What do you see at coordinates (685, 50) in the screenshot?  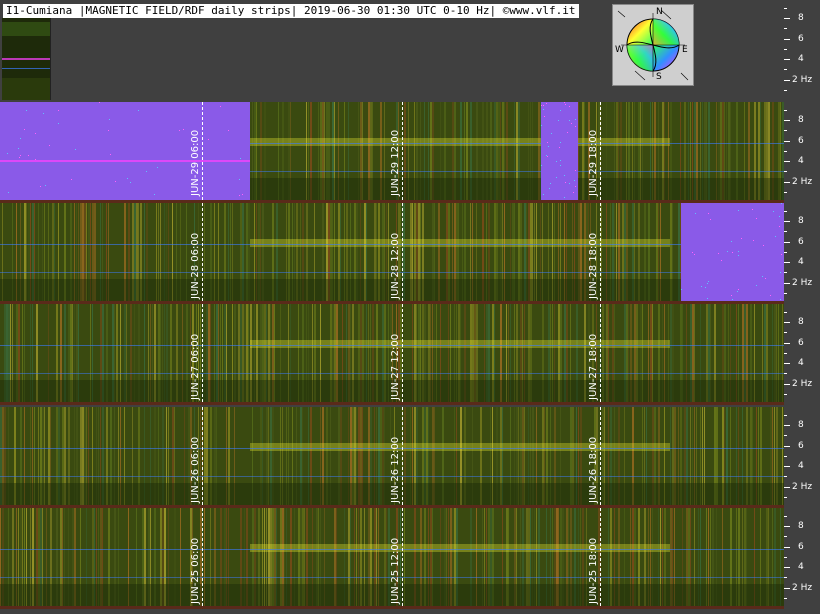 I see `compass-east-label: E` at bounding box center [685, 50].